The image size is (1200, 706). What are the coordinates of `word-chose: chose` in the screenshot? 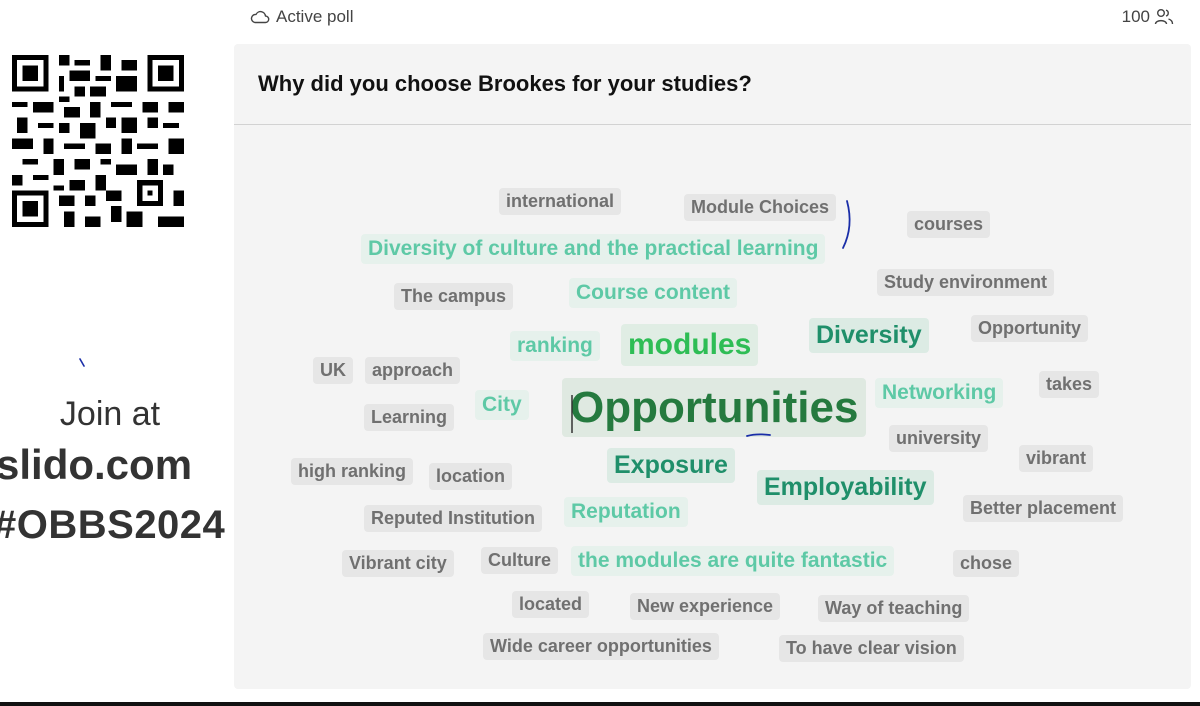 It's located at (986, 563).